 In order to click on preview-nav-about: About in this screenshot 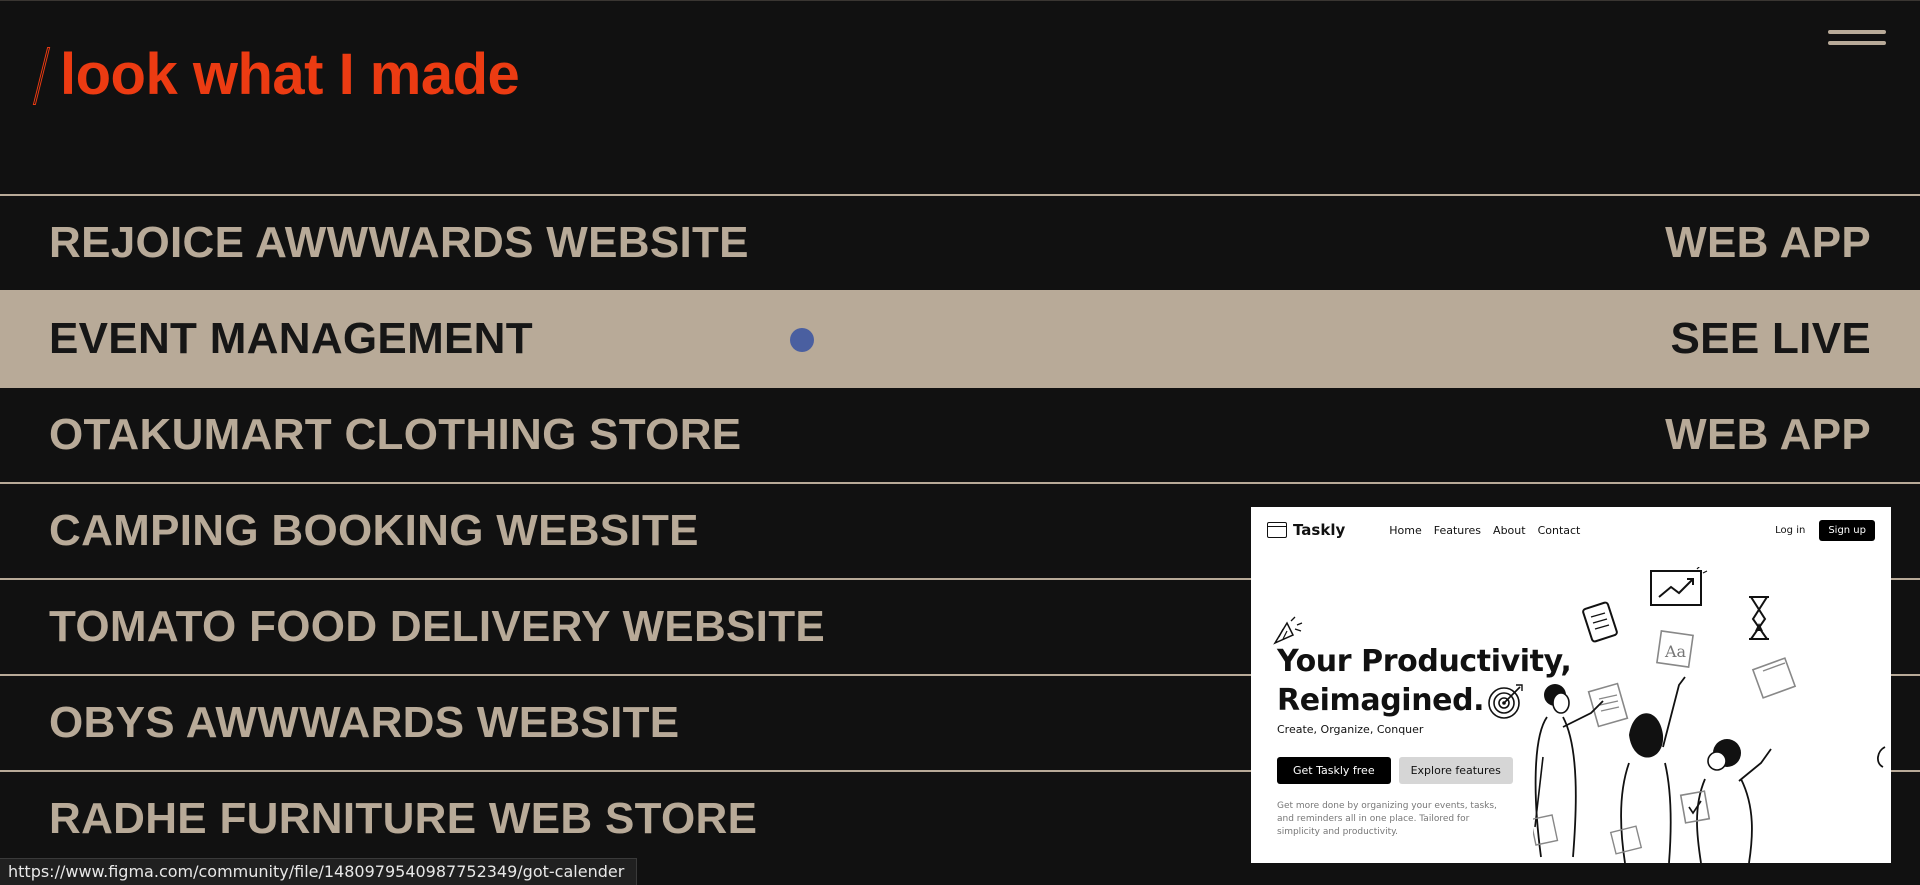, I will do `click(1509, 530)`.